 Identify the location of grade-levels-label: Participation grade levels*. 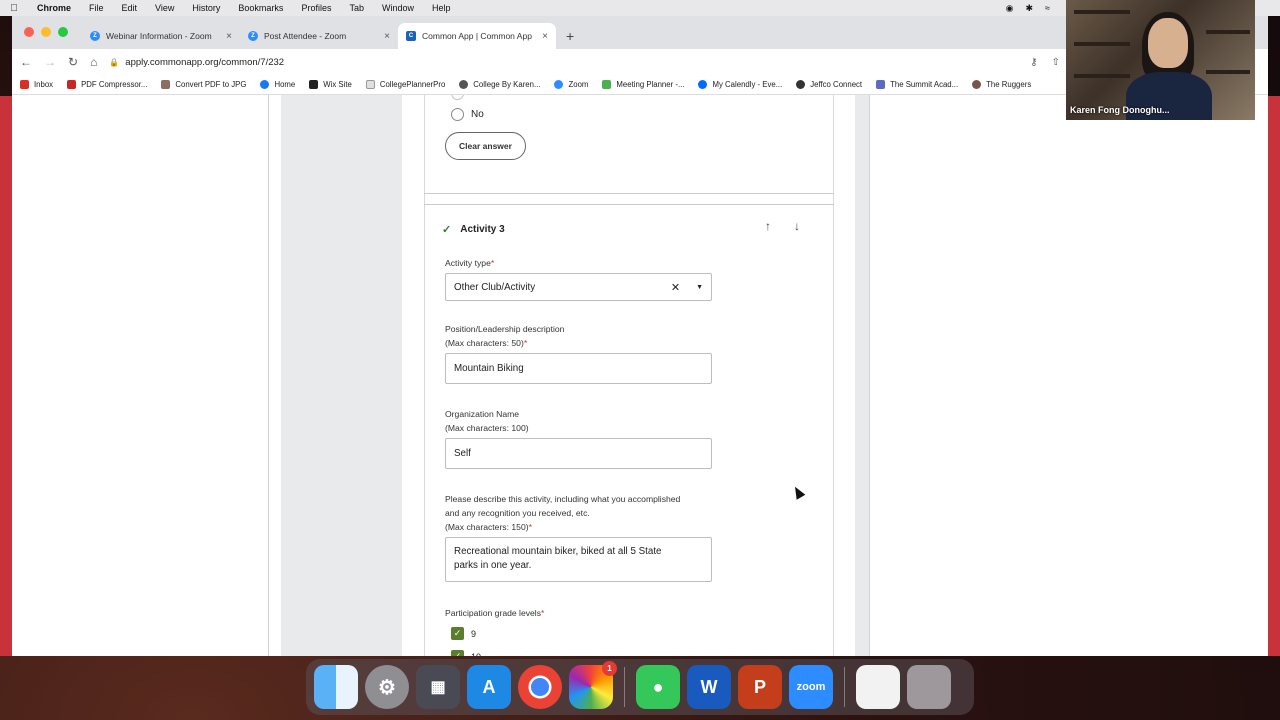
(494, 613).